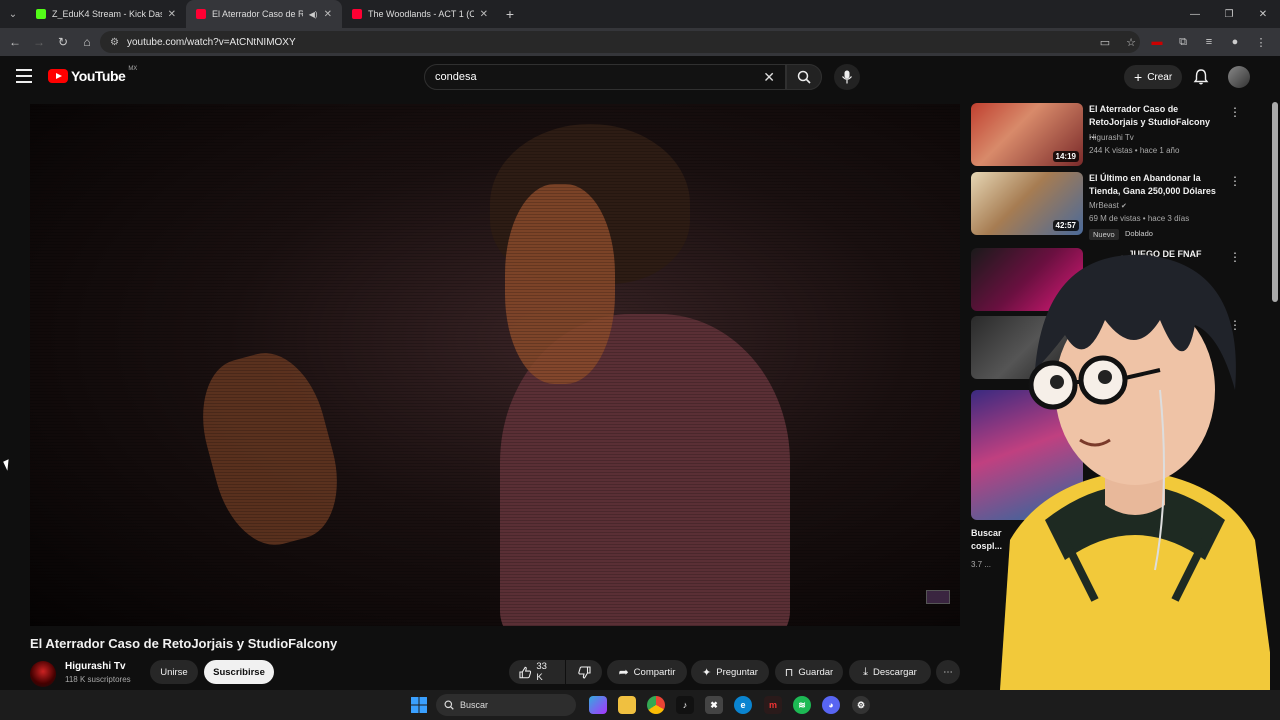 This screenshot has width=1280, height=720. What do you see at coordinates (1131, 42) in the screenshot?
I see `bookmark-star-icon: ☆` at bounding box center [1131, 42].